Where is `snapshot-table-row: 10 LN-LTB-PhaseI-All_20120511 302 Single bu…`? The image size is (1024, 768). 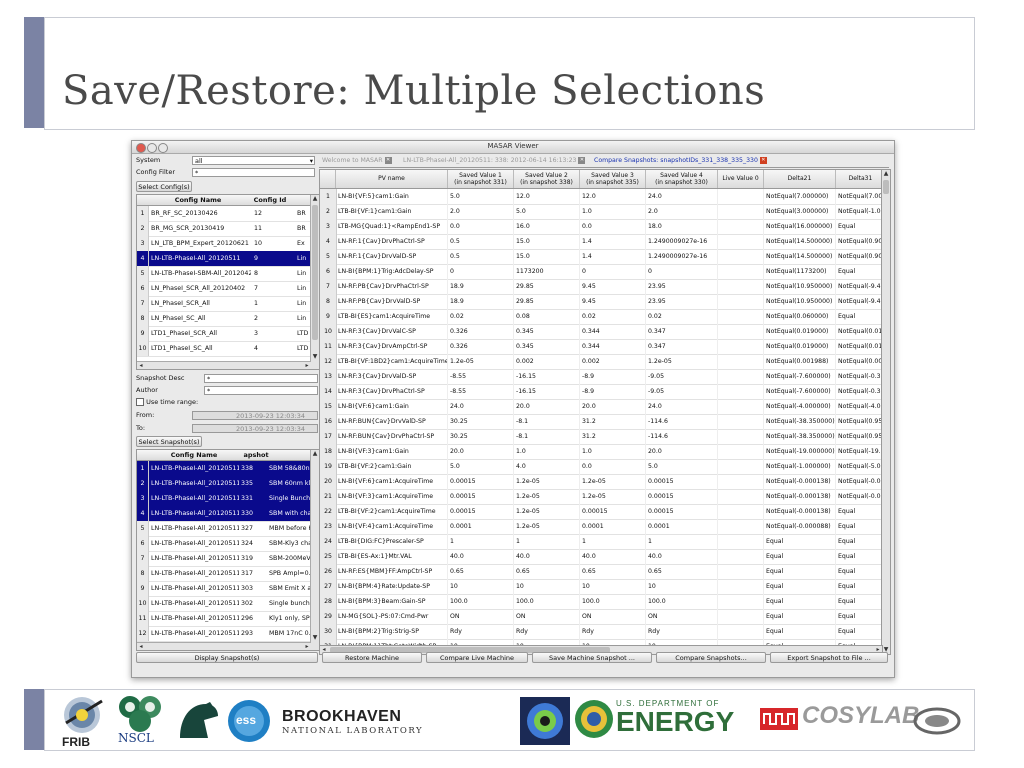 snapshot-table-row: 10 LN-LTB-PhaseI-All_20120511 302 Single bu… is located at coordinates (224, 604).